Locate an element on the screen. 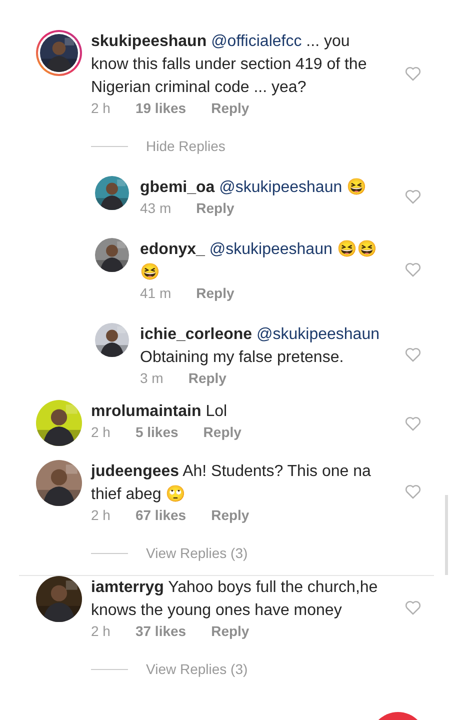 Image resolution: width=451 pixels, height=720 pixels. replies-toggle: Hide Replies is located at coordinates (186, 146).